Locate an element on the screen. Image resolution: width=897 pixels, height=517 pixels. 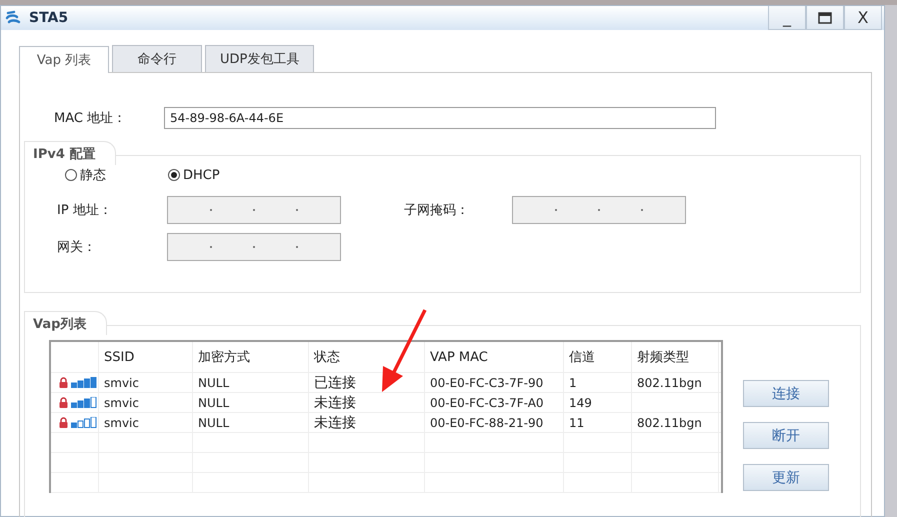
radio-option: DHCP is located at coordinates (219, 175).